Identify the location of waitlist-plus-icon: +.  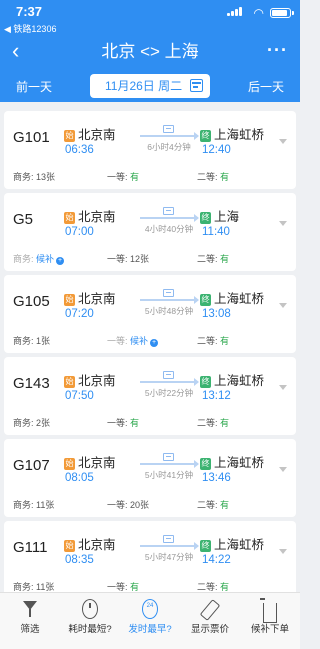
(60, 261).